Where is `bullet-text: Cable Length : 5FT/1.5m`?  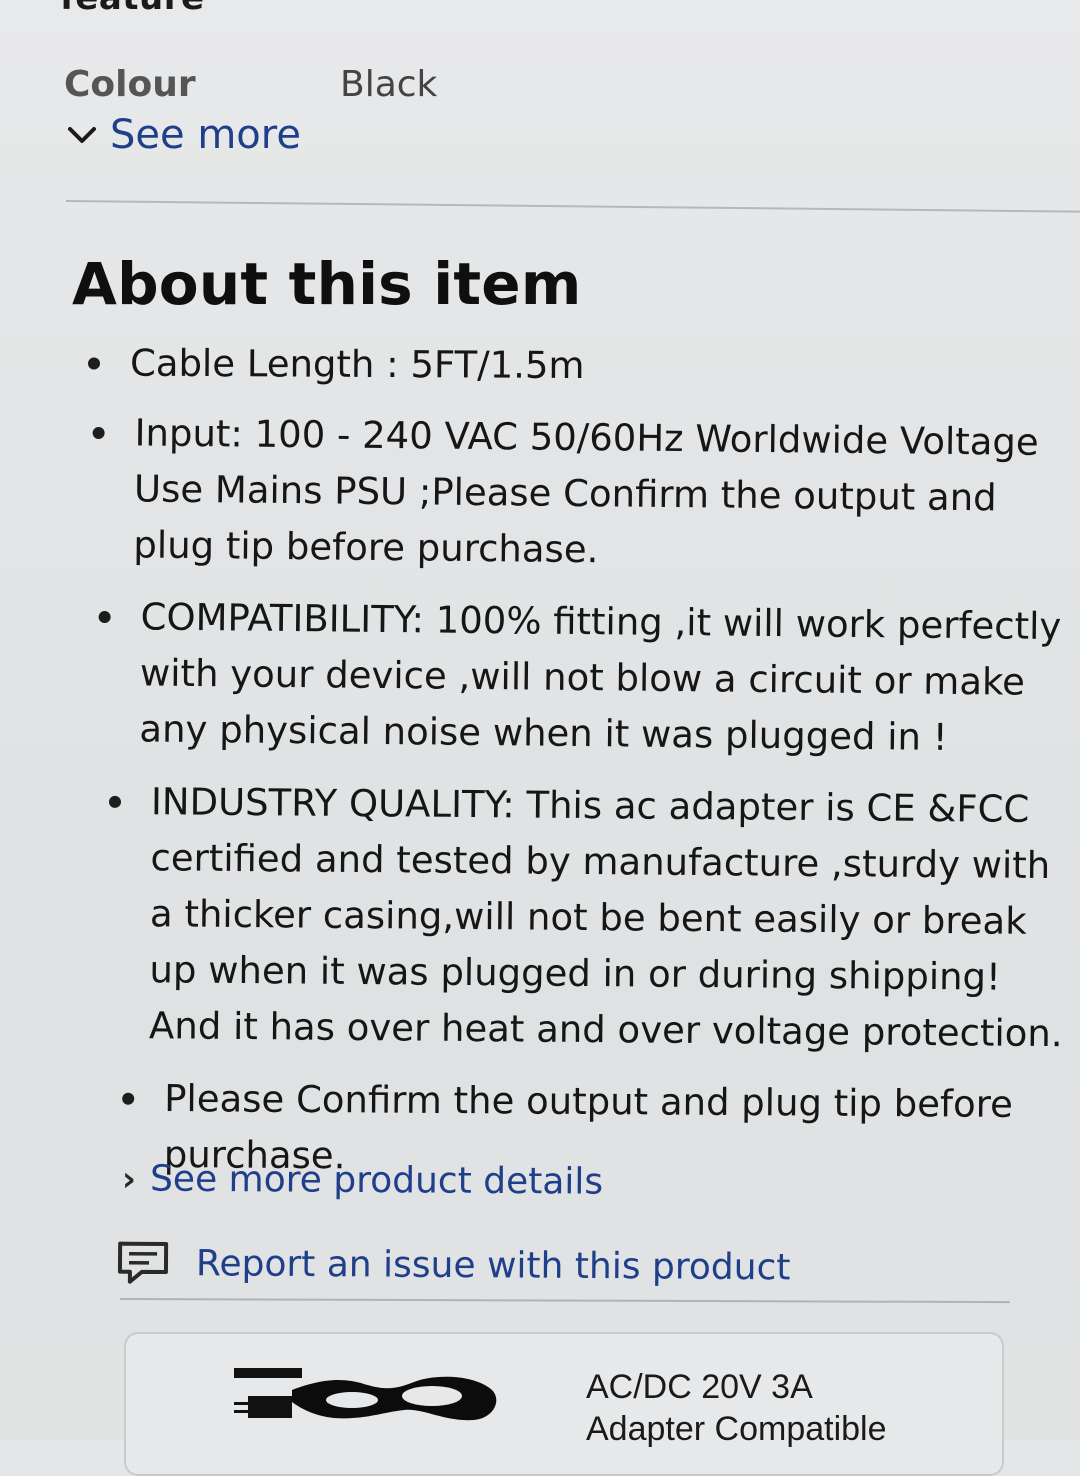
bullet-text: Cable Length : 5FT/1.5m is located at coordinates (357, 364).